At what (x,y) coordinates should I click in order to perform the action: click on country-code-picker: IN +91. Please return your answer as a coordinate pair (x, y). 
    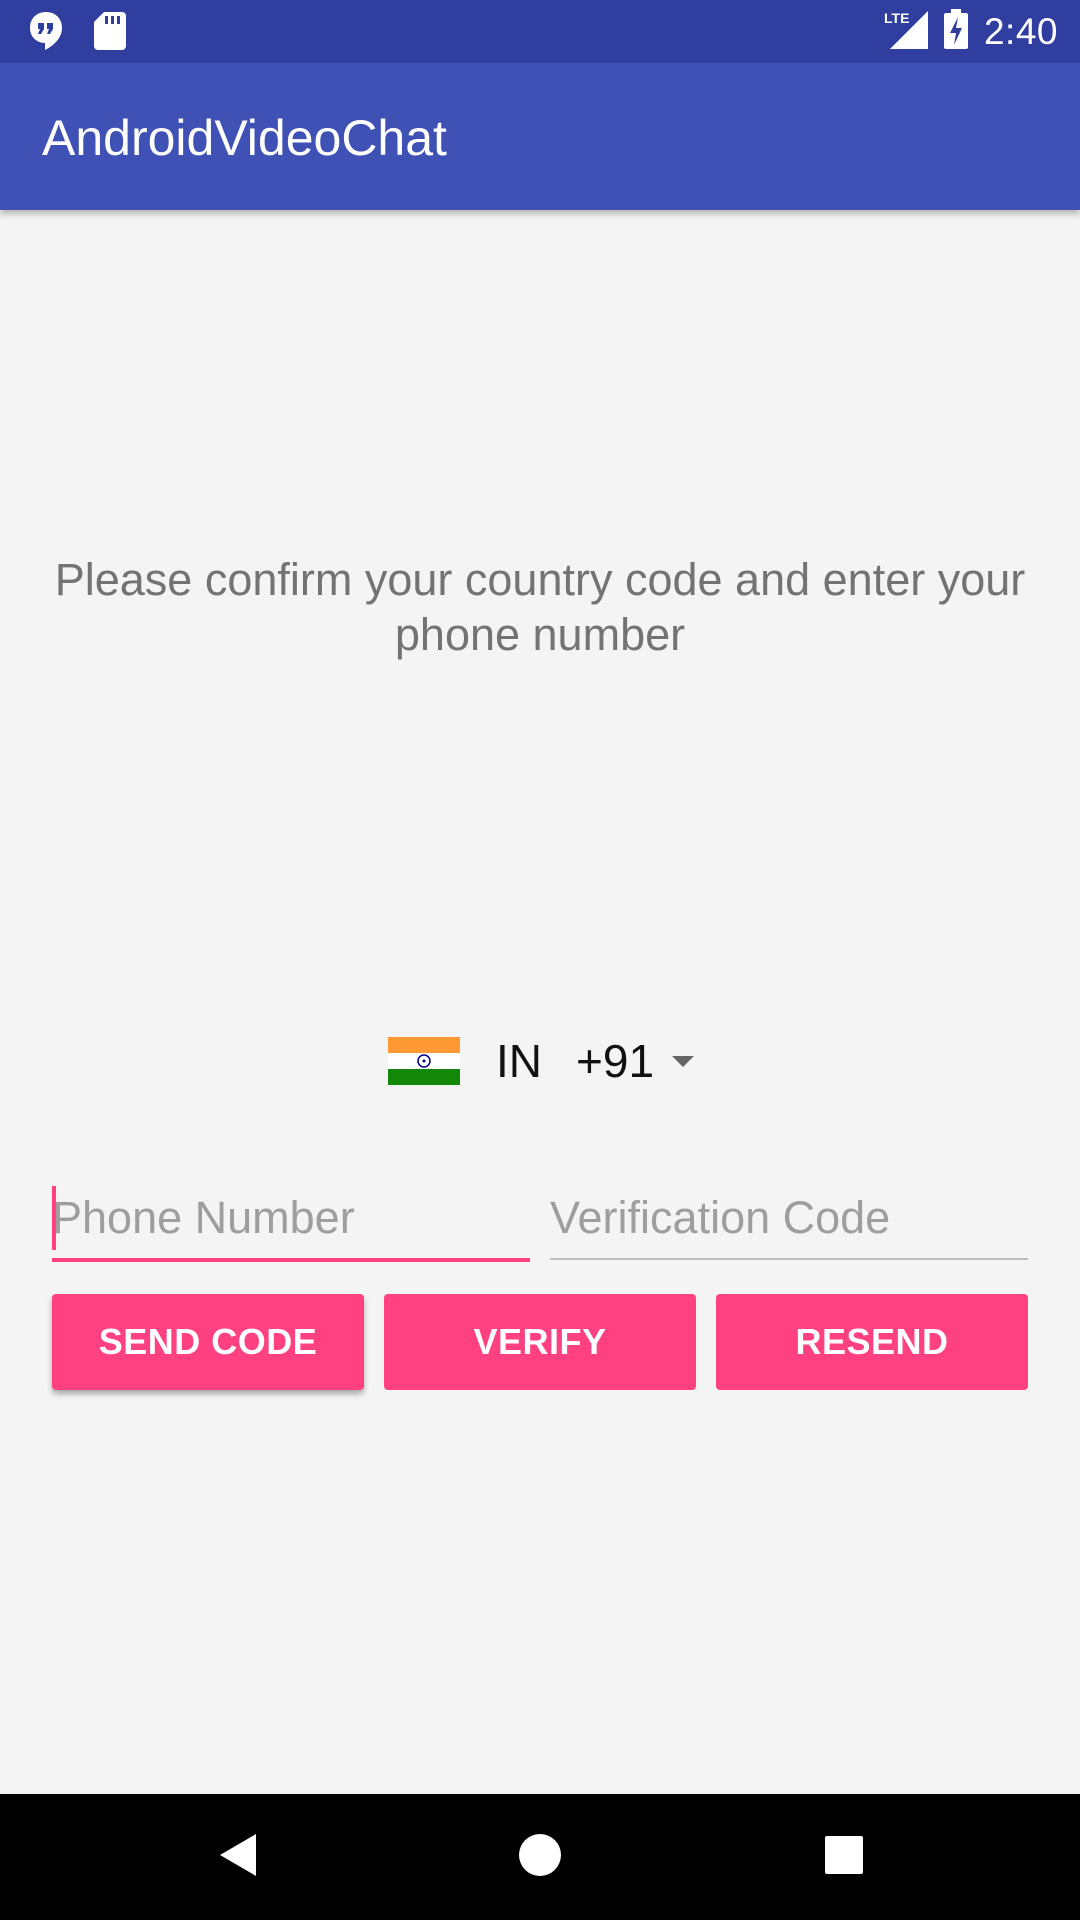
    Looking at the image, I should click on (541, 1061).